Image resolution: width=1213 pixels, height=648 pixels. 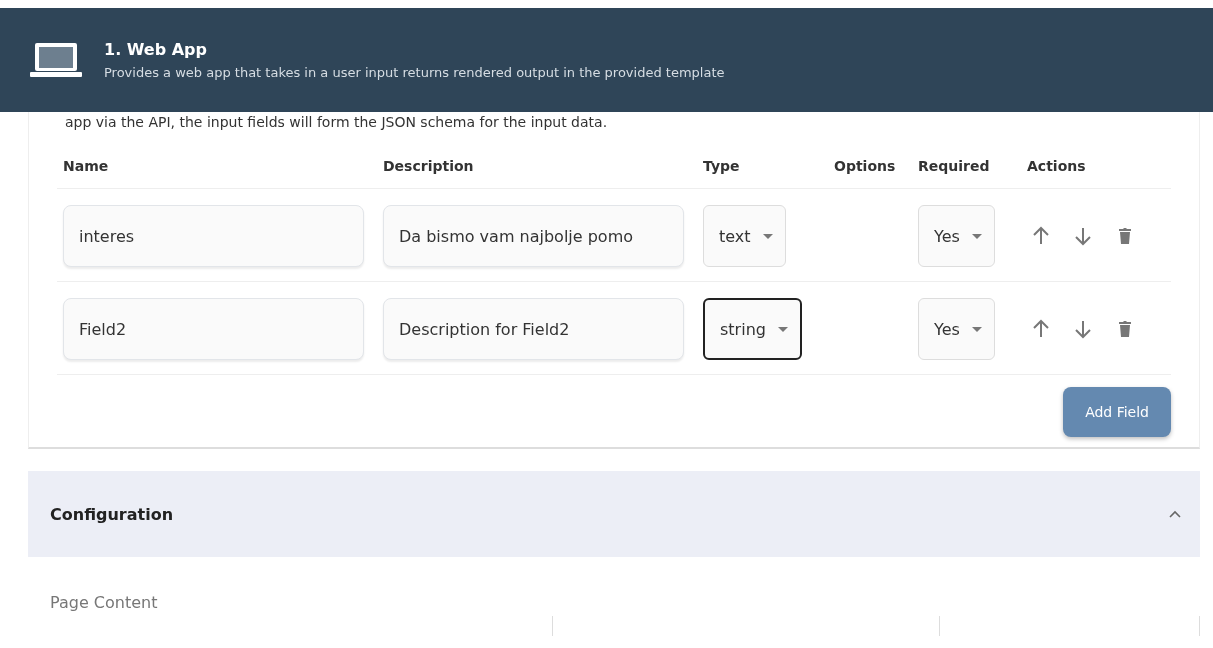 What do you see at coordinates (414, 72) in the screenshot?
I see `app-description: Provides a web app that takes in a user input returns rendered output in the provided template` at bounding box center [414, 72].